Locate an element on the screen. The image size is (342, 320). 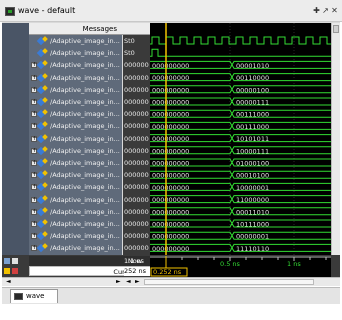
tab-wave: wave is located at coordinates (34, 296).